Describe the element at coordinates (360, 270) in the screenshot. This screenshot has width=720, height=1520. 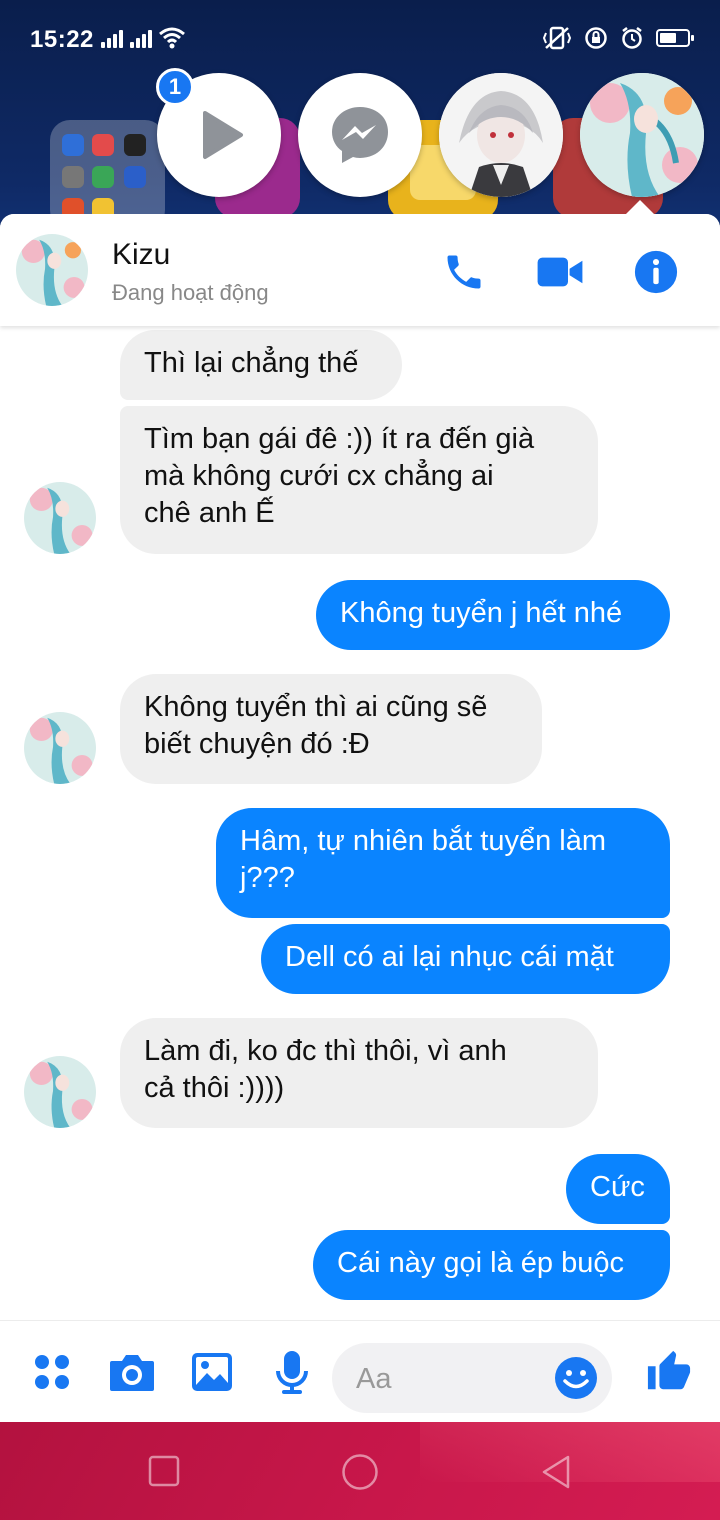
I see `chat-header: Kizu Đang hoạt động` at that location.